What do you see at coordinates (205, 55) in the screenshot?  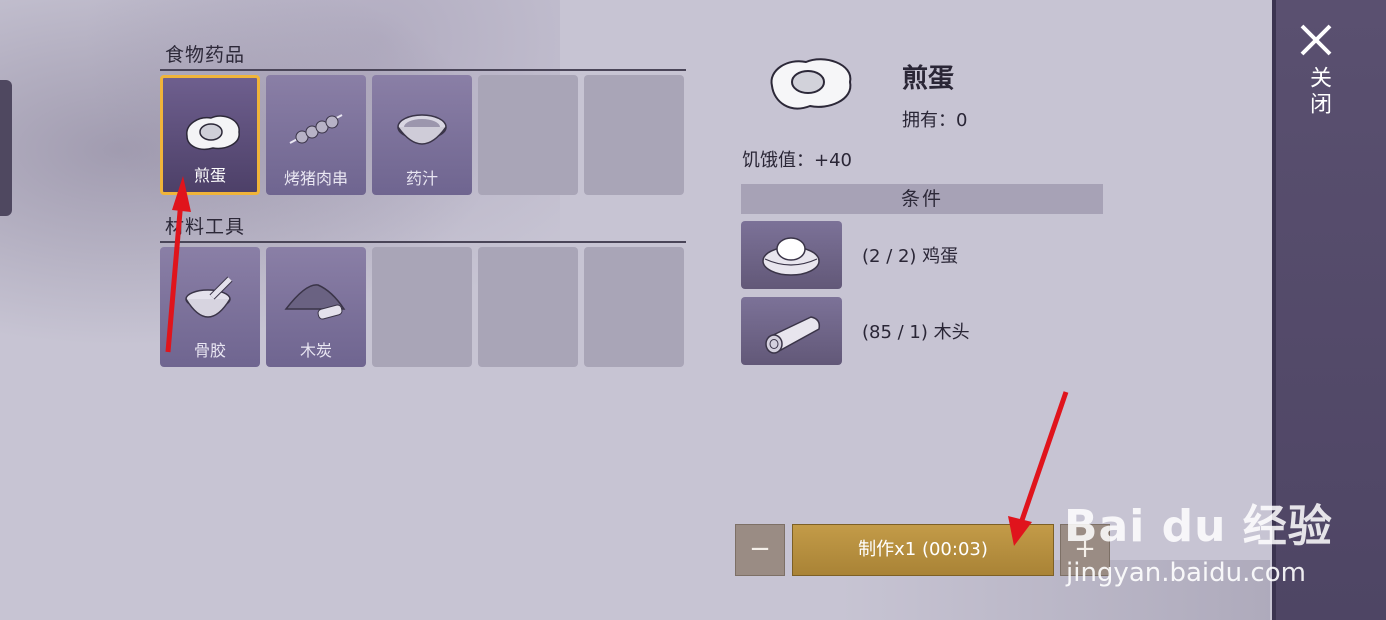 I see `section-title-food: 食物药品` at bounding box center [205, 55].